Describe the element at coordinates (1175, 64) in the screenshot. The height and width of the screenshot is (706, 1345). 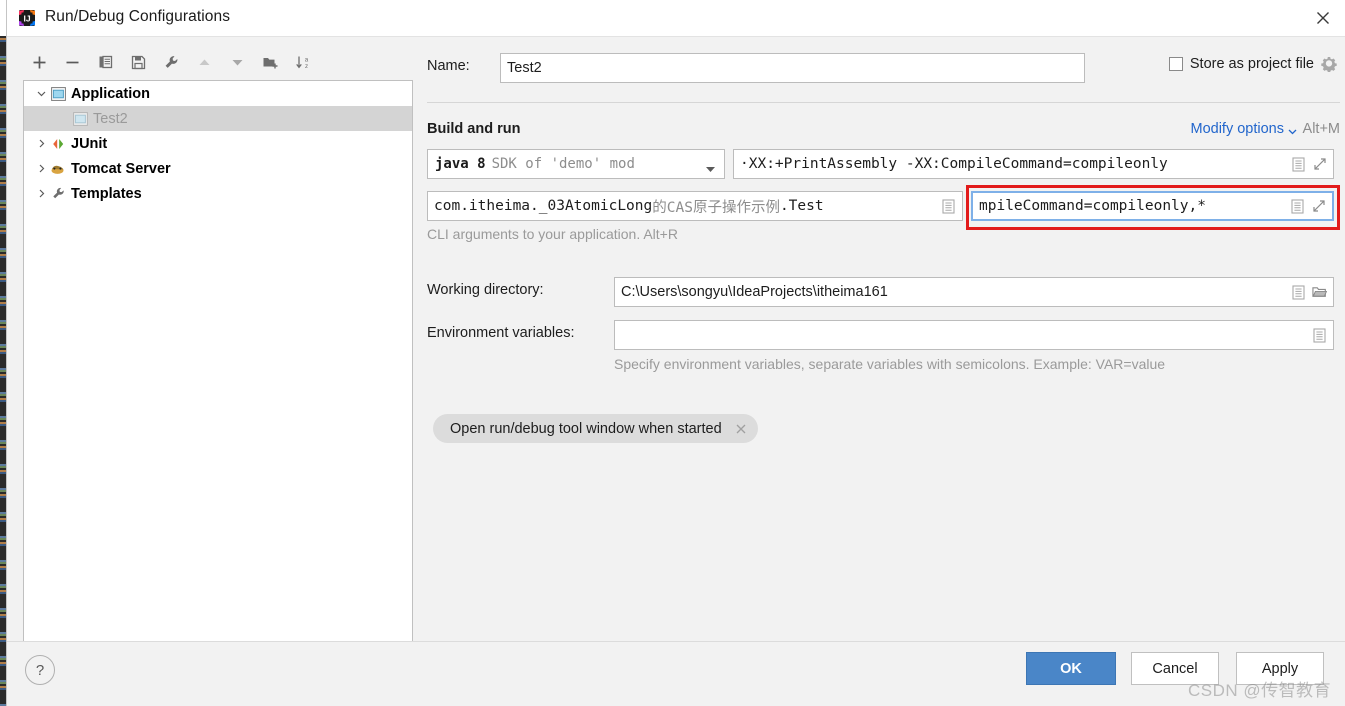
I see `store-as-project-file-checkbox` at that location.